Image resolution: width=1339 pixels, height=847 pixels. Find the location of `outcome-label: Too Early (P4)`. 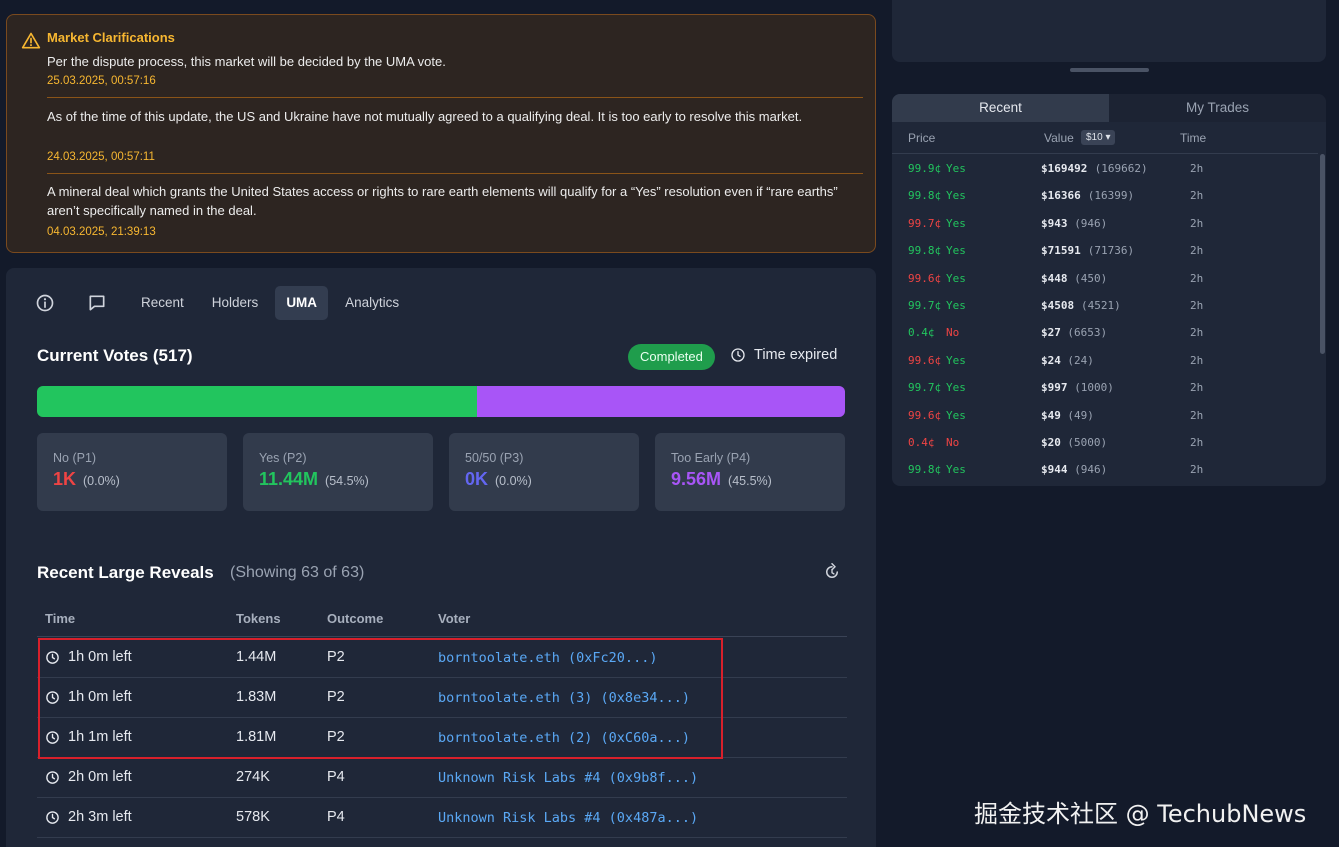

outcome-label: Too Early (P4) is located at coordinates (711, 458).